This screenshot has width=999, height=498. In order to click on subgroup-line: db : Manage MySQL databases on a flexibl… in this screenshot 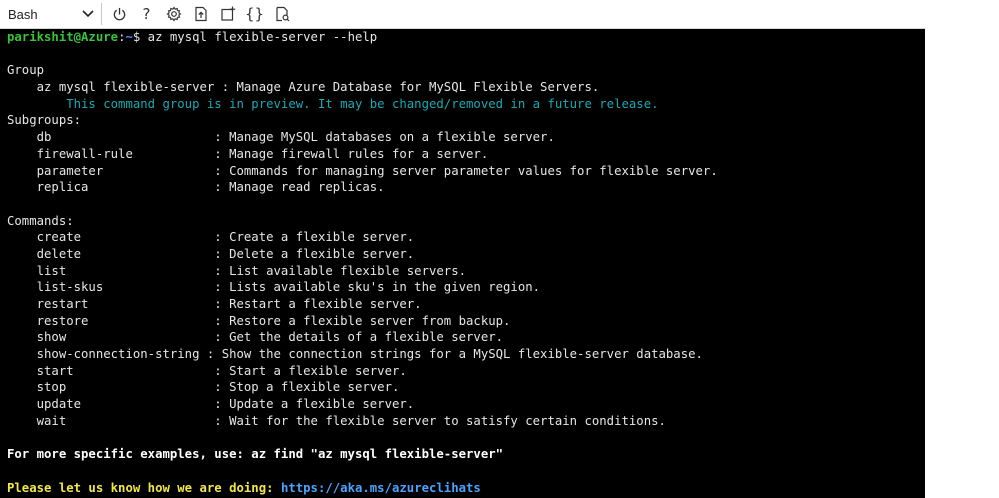, I will do `click(281, 137)`.